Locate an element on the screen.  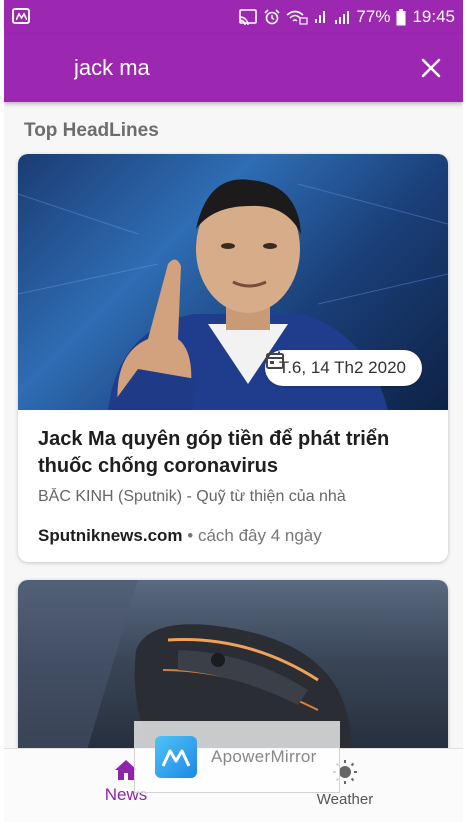
cast-icon is located at coordinates (248, 17).